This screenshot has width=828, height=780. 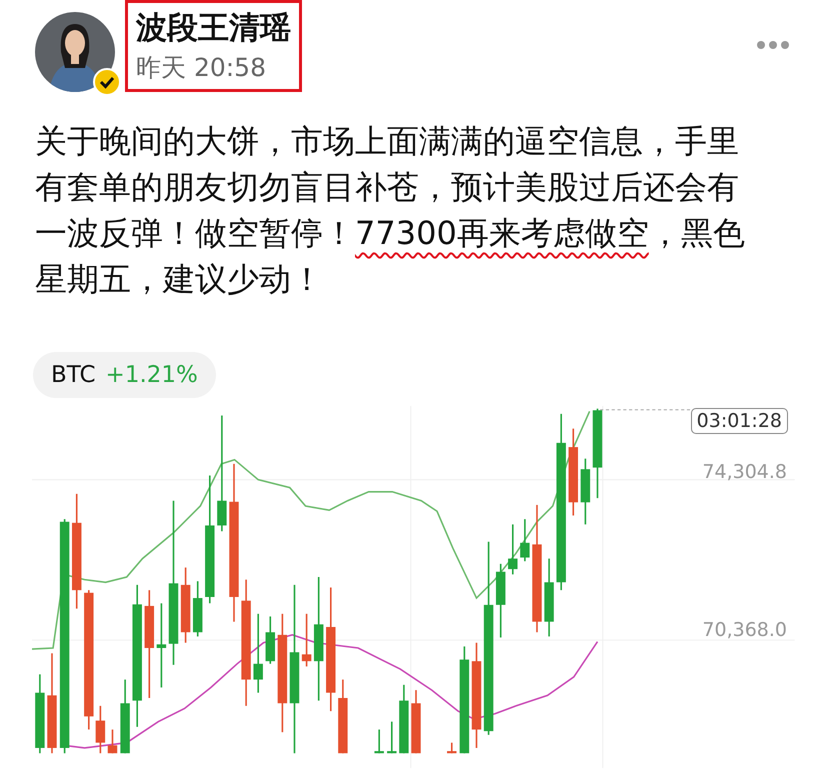 What do you see at coordinates (744, 630) in the screenshot?
I see `price-label: 70,368.0` at bounding box center [744, 630].